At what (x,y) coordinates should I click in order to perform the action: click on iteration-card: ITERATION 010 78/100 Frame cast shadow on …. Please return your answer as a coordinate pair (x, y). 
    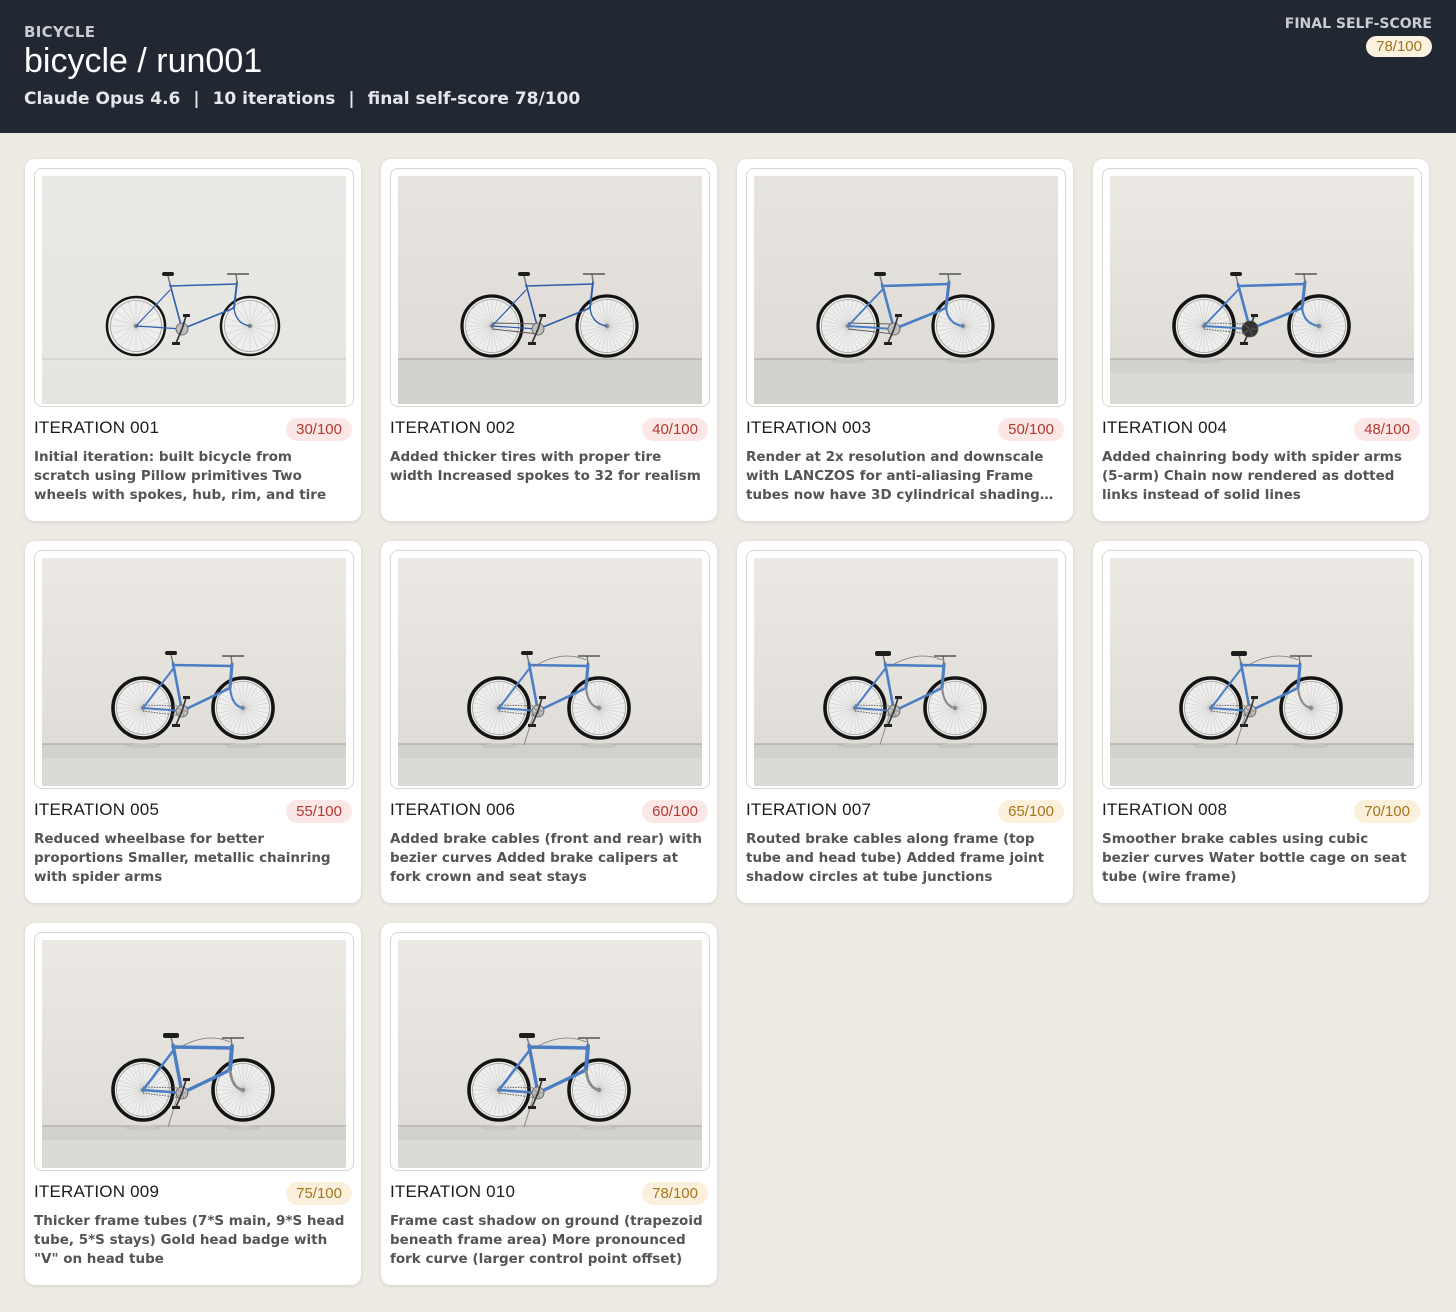
    Looking at the image, I should click on (549, 1104).